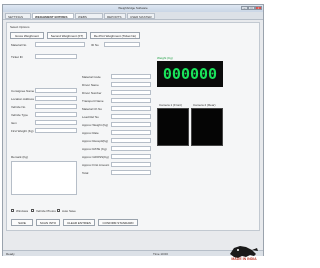 The image size is (320, 268). What do you see at coordinates (115, 16) in the screenshot?
I see `tab-reports: REPORTS` at bounding box center [115, 16].